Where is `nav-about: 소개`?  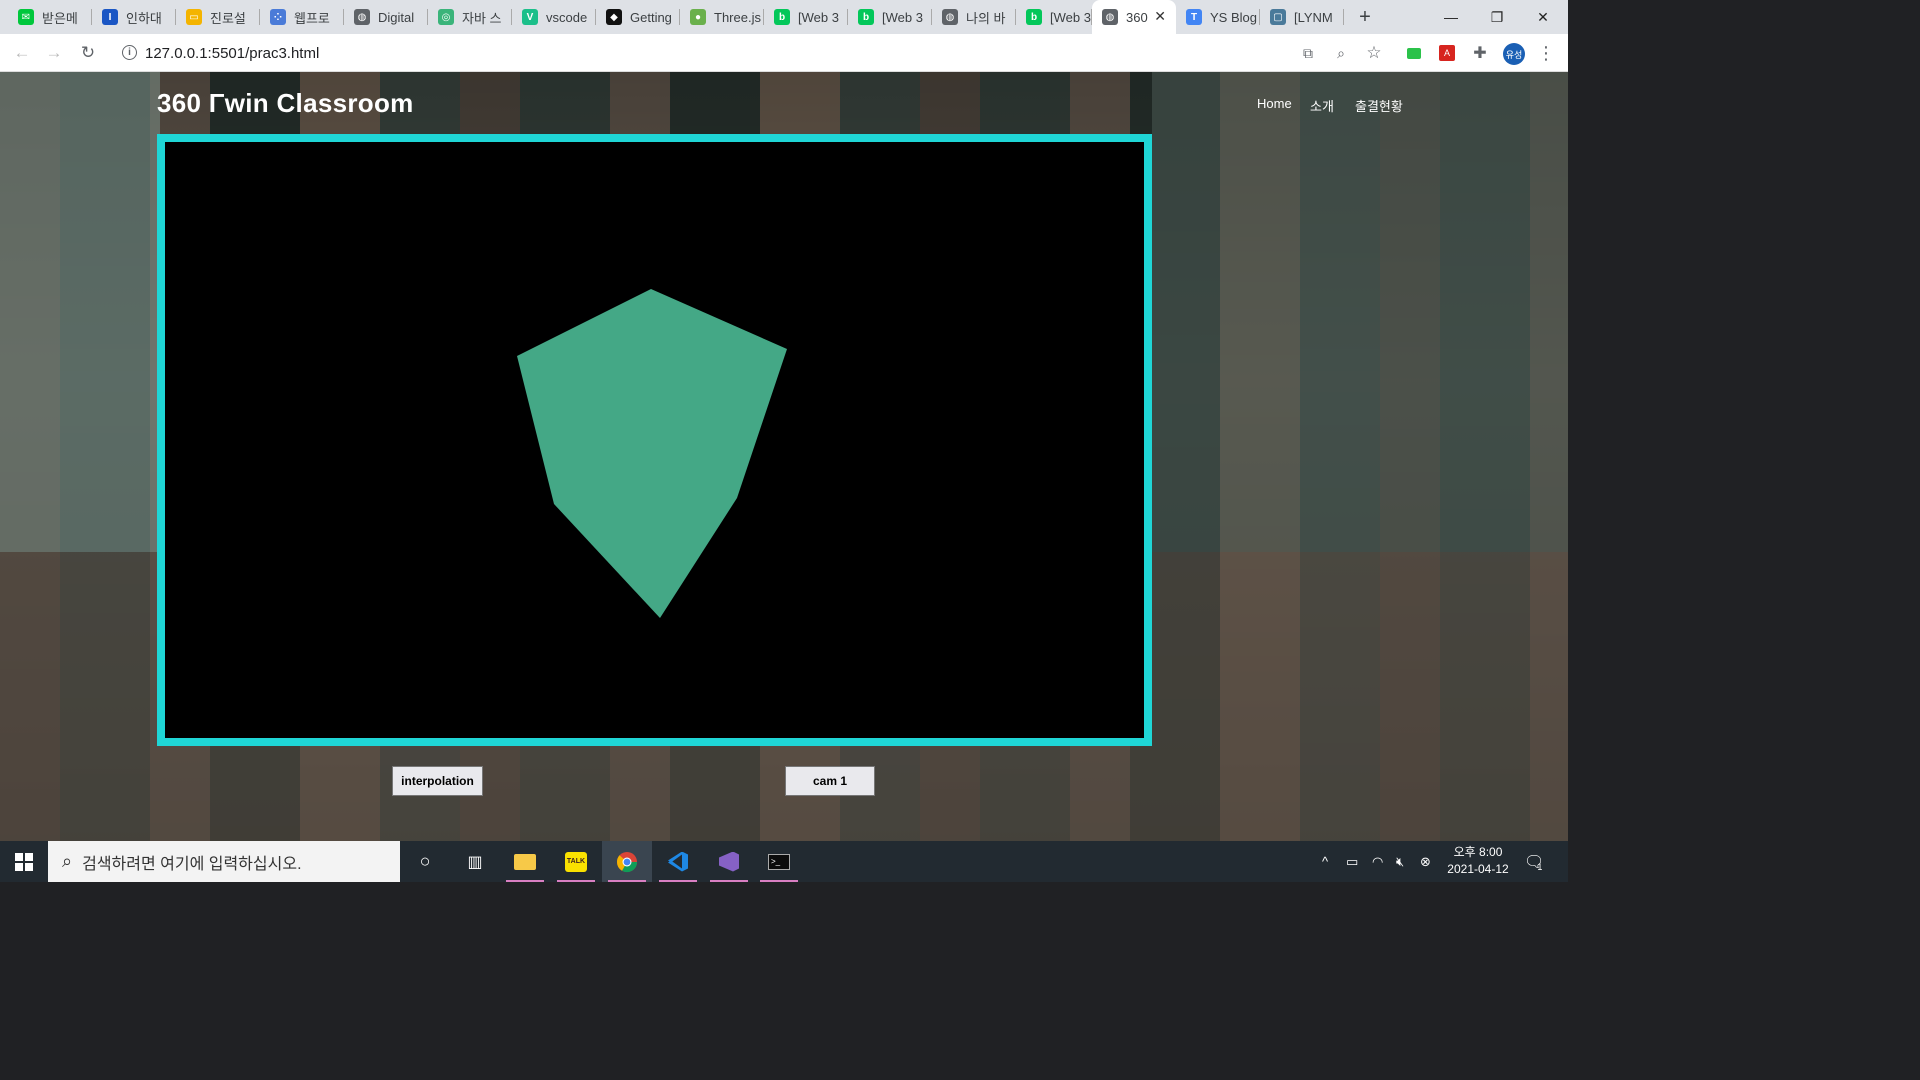 nav-about: 소개 is located at coordinates (1322, 105).